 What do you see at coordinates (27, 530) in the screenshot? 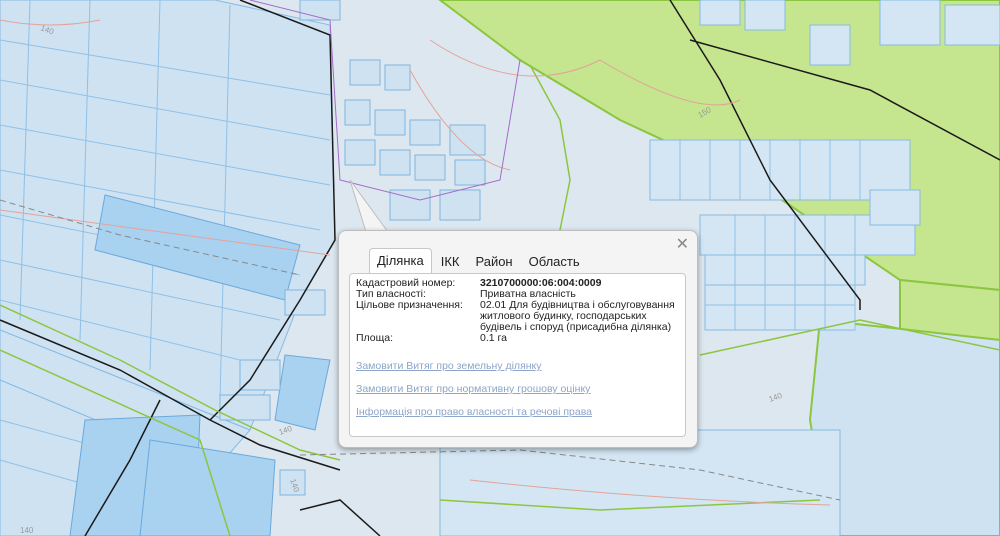
I see `contour-label: 140` at bounding box center [27, 530].